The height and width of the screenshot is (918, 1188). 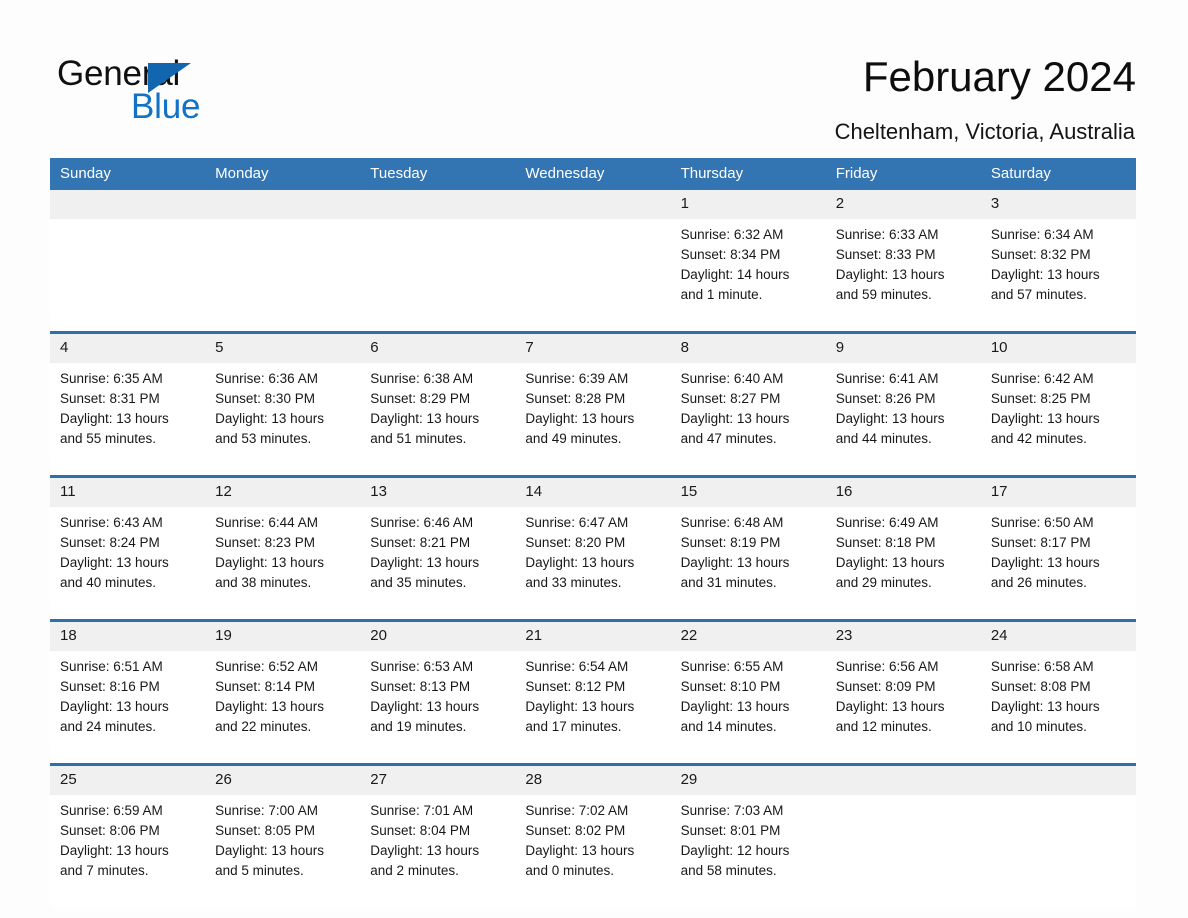 I want to click on day-number: 18, so click(x=128, y=636).